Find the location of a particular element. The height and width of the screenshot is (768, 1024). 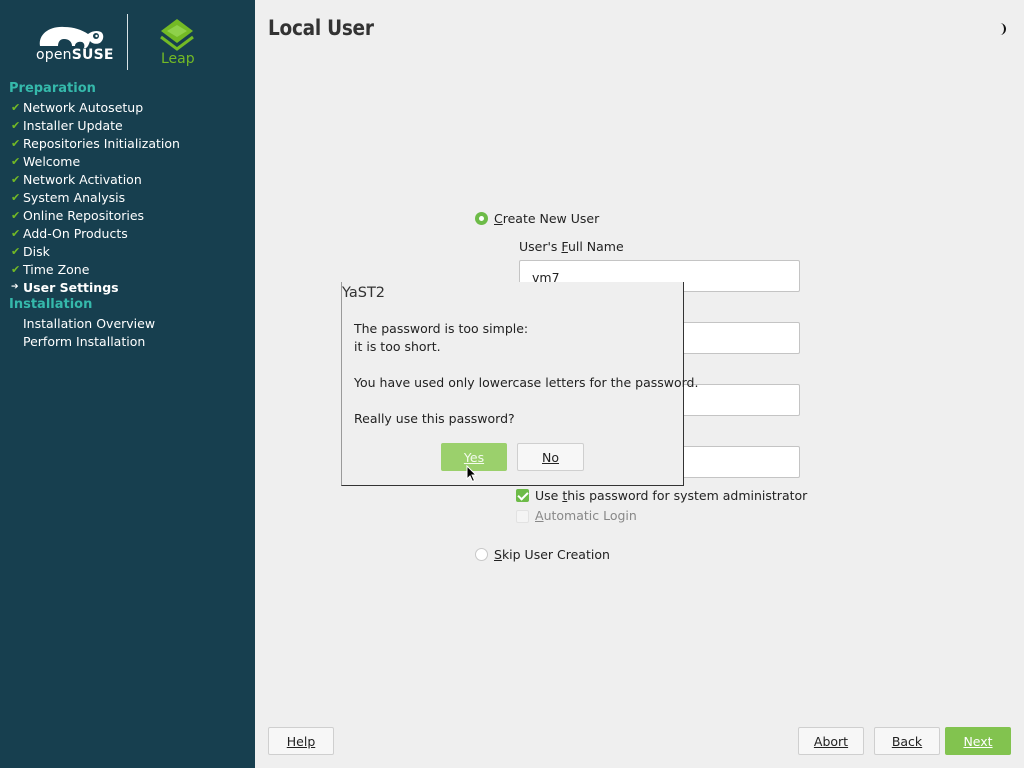

step-network-autosetup: ✔ Network Autosetup is located at coordinates (77, 107).